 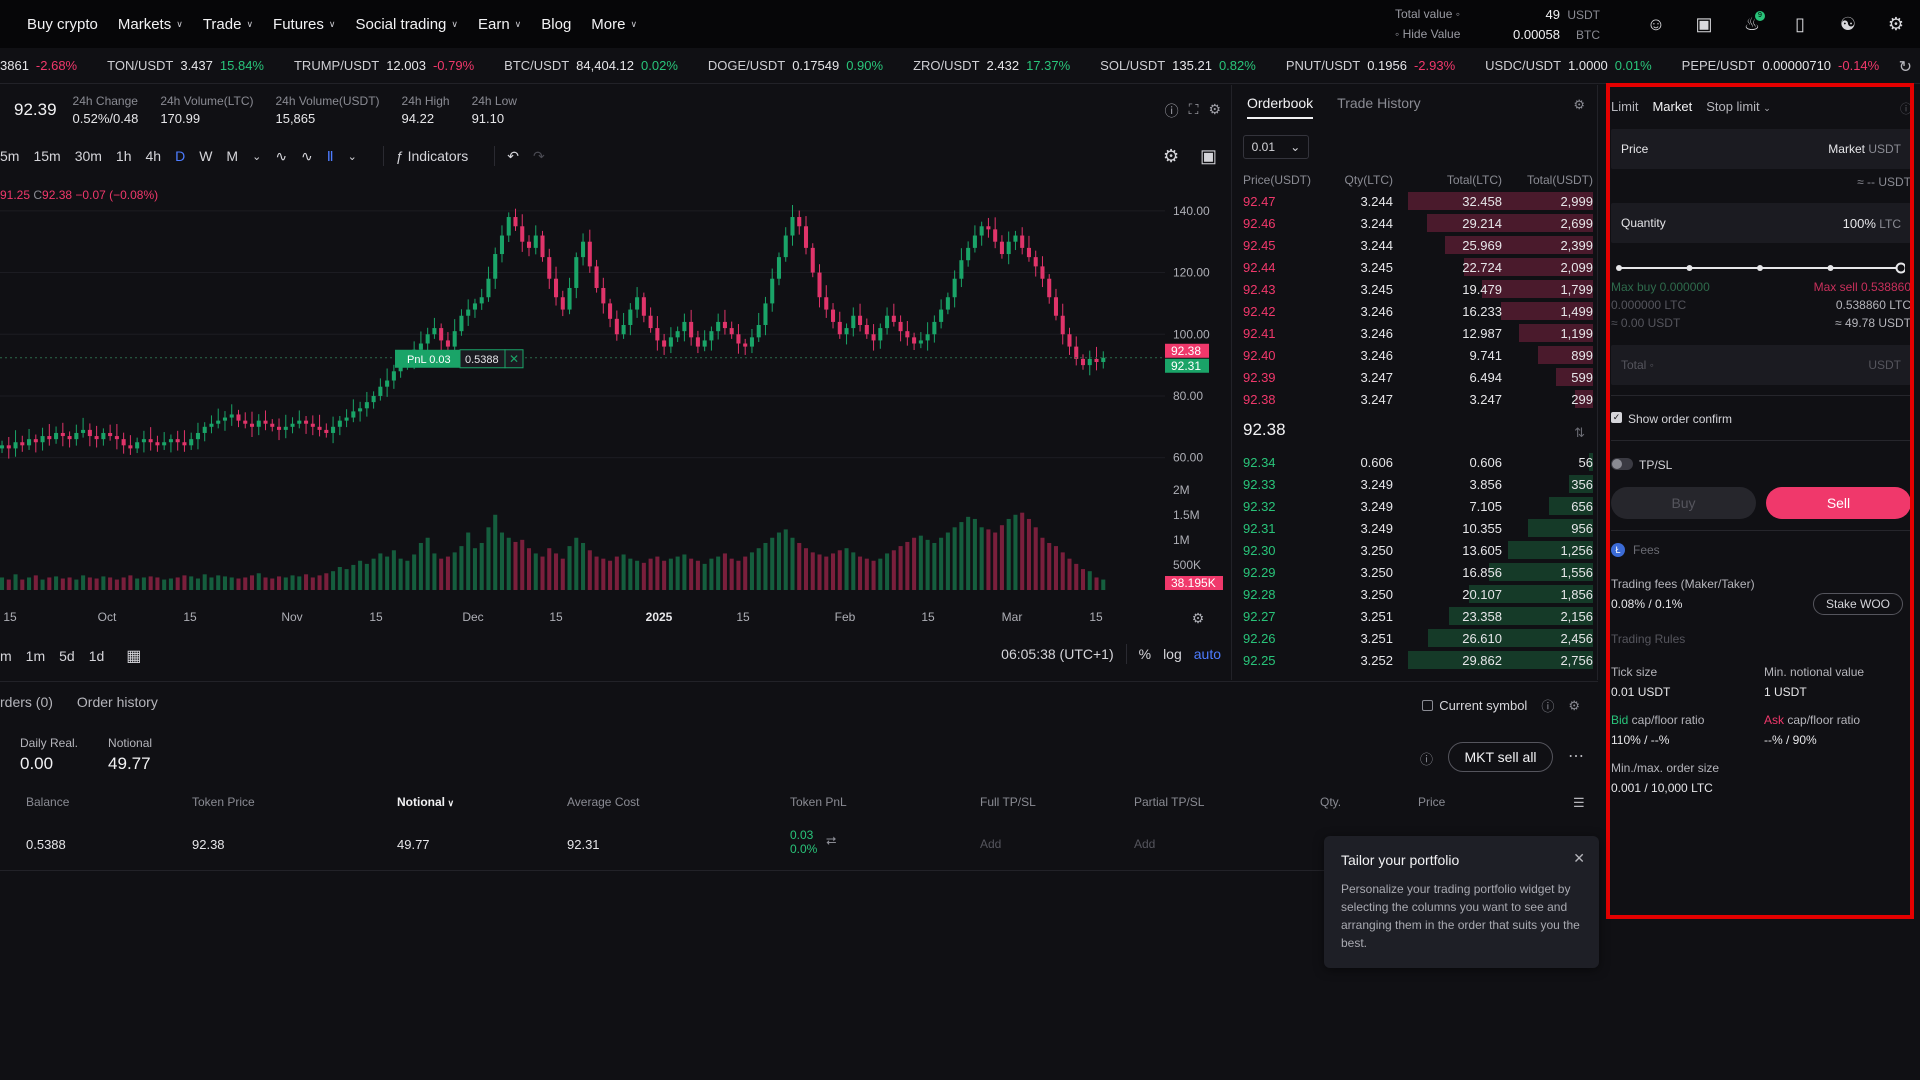 I want to click on ask-row: 92.40 3.246 9.741 899, so click(x=1418, y=355).